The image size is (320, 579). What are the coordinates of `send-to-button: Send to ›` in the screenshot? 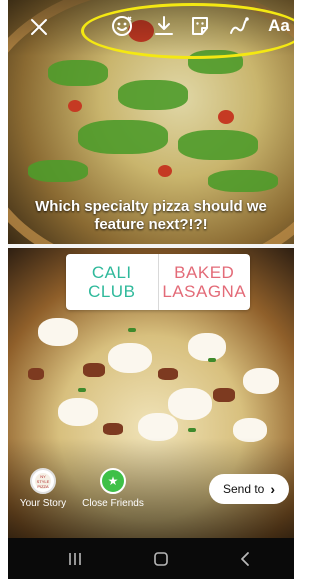 It's located at (249, 489).